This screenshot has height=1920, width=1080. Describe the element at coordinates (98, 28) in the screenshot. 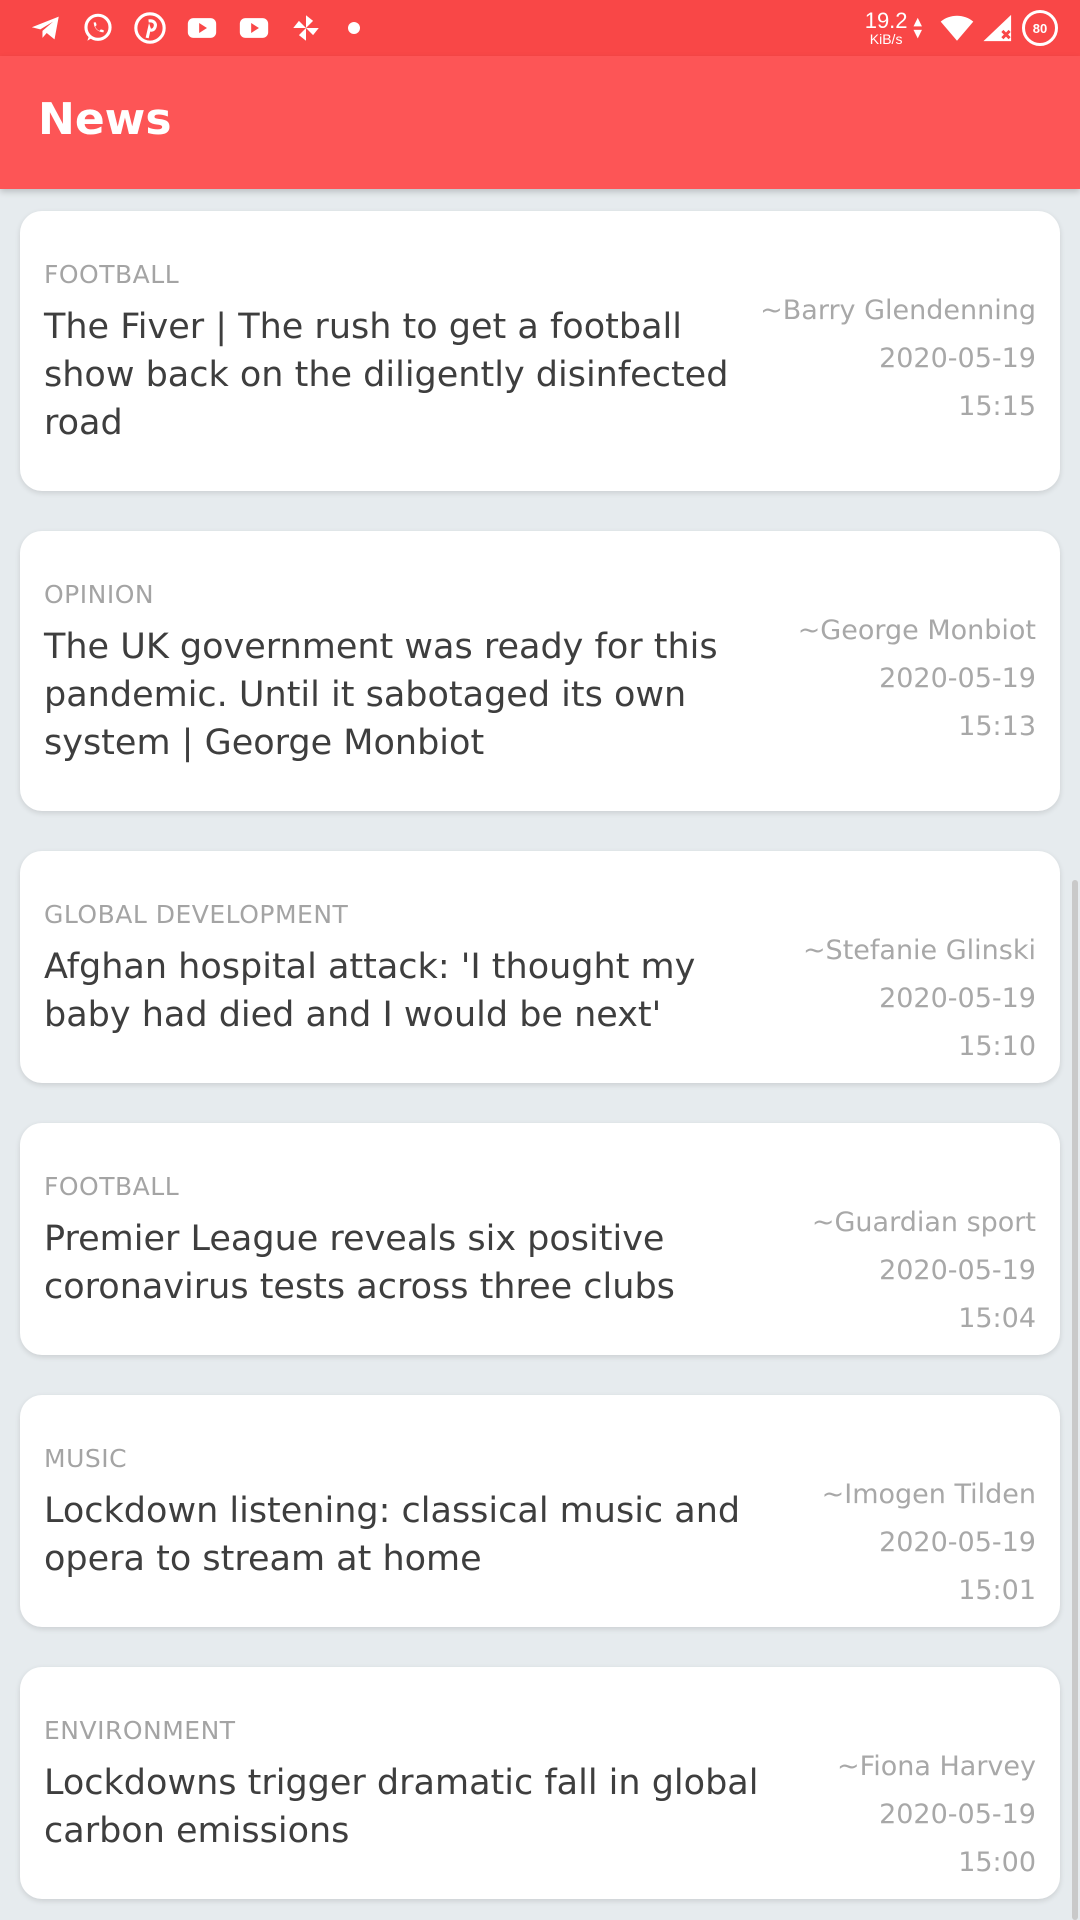

I see `whatsapp-icon` at that location.